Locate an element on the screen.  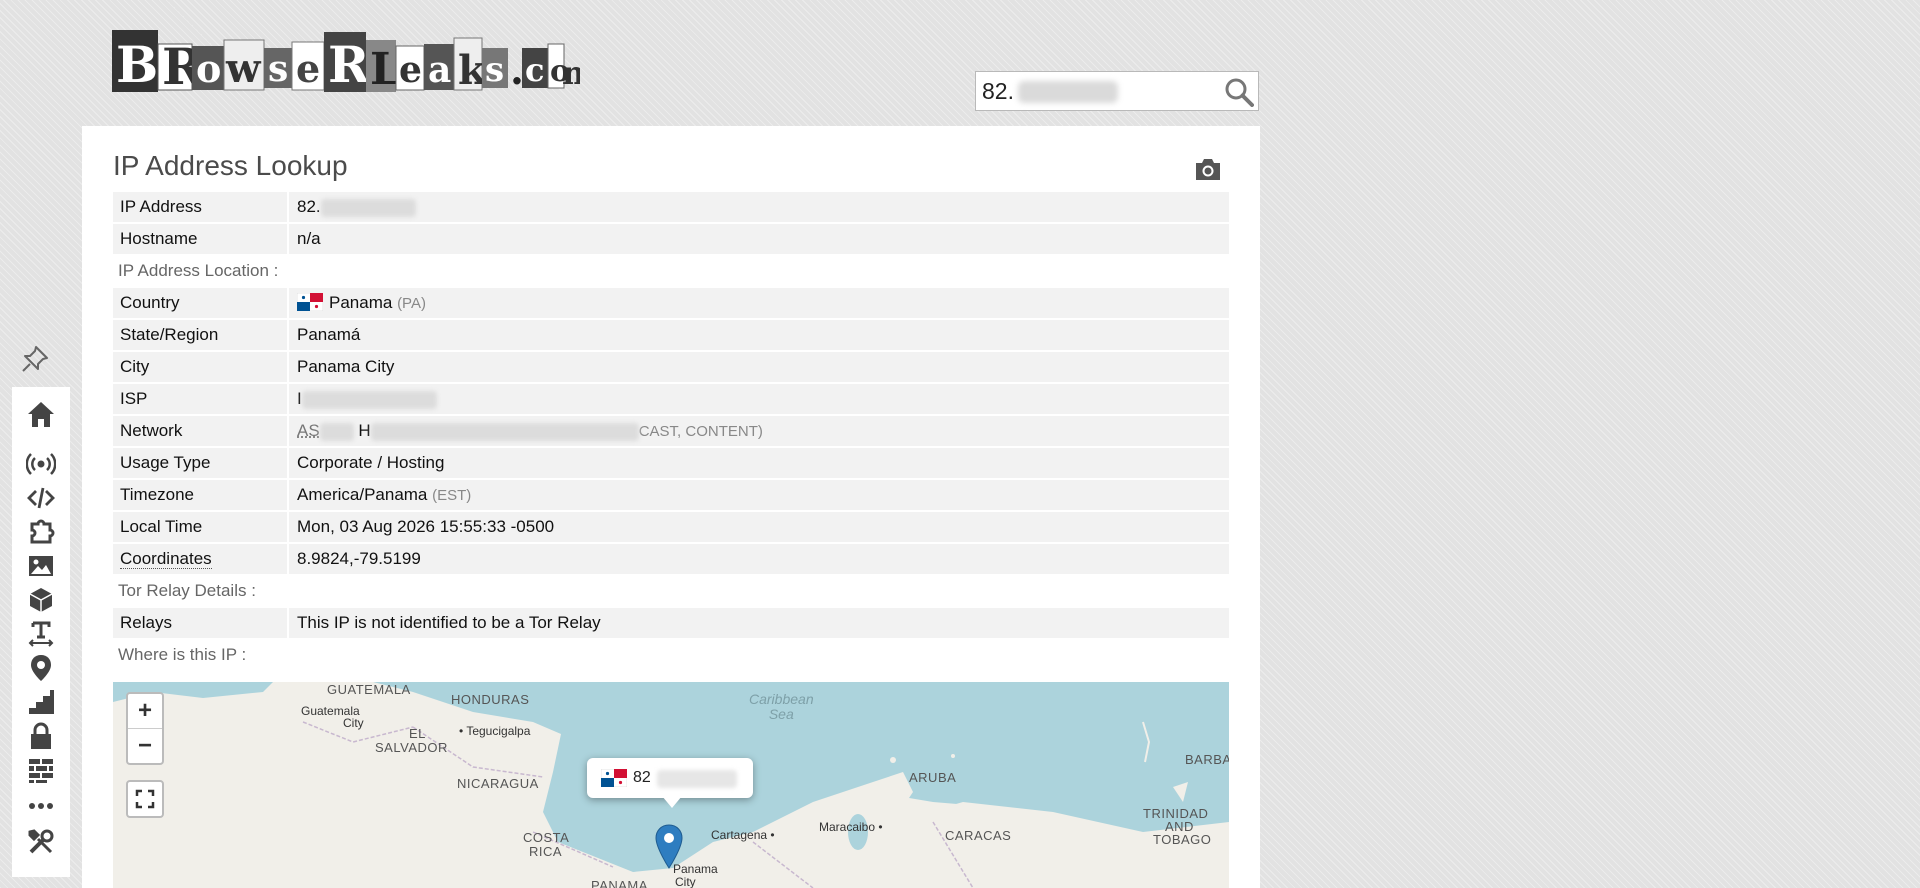
network-prefix: H is located at coordinates (364, 430).